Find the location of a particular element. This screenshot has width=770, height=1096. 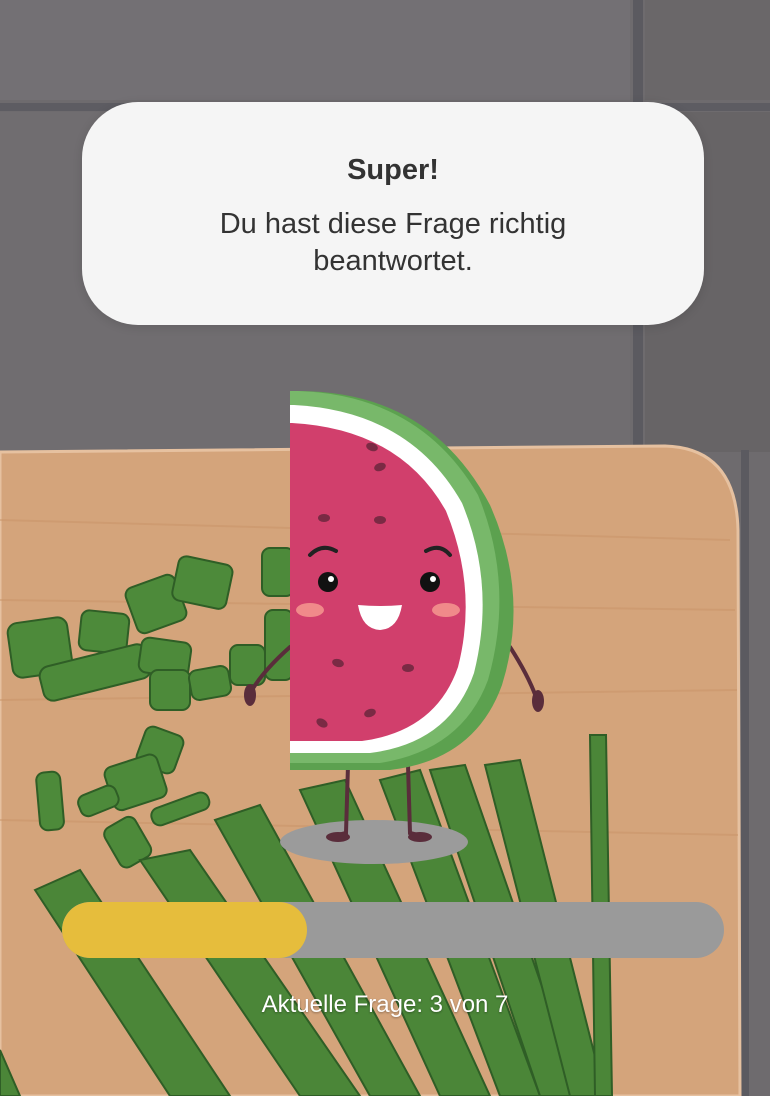

feedback-message: Du hast diese Frage richtig beantwortet. is located at coordinates (393, 242).